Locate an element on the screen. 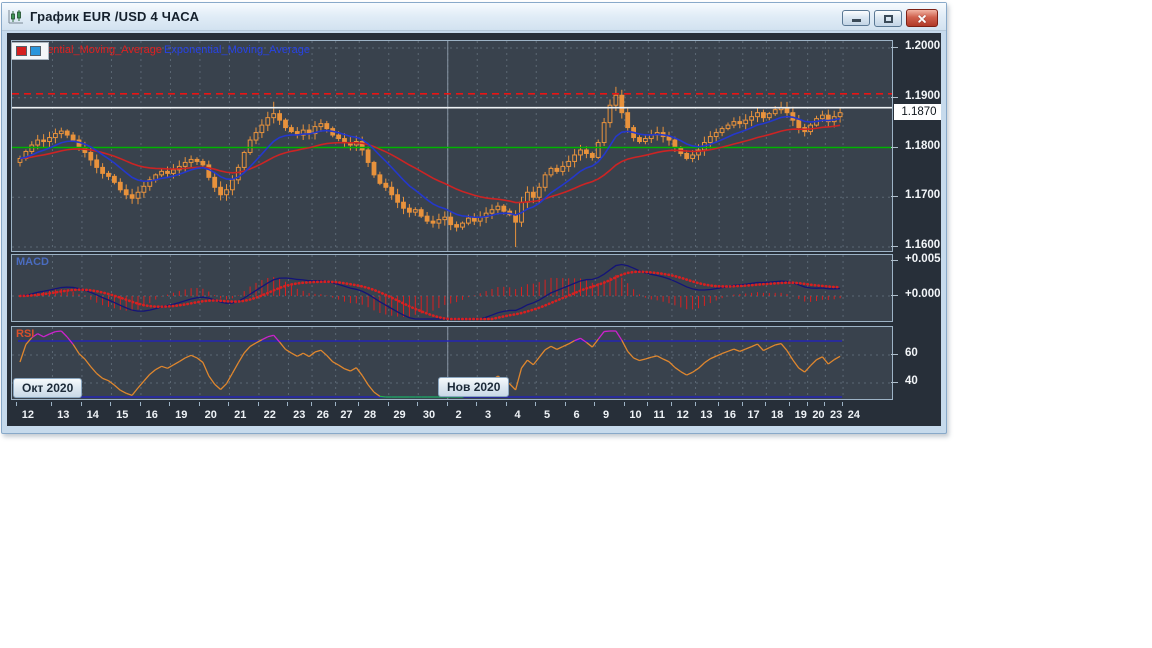 The image size is (1152, 648). time-axis-label: 3 is located at coordinates (488, 415).